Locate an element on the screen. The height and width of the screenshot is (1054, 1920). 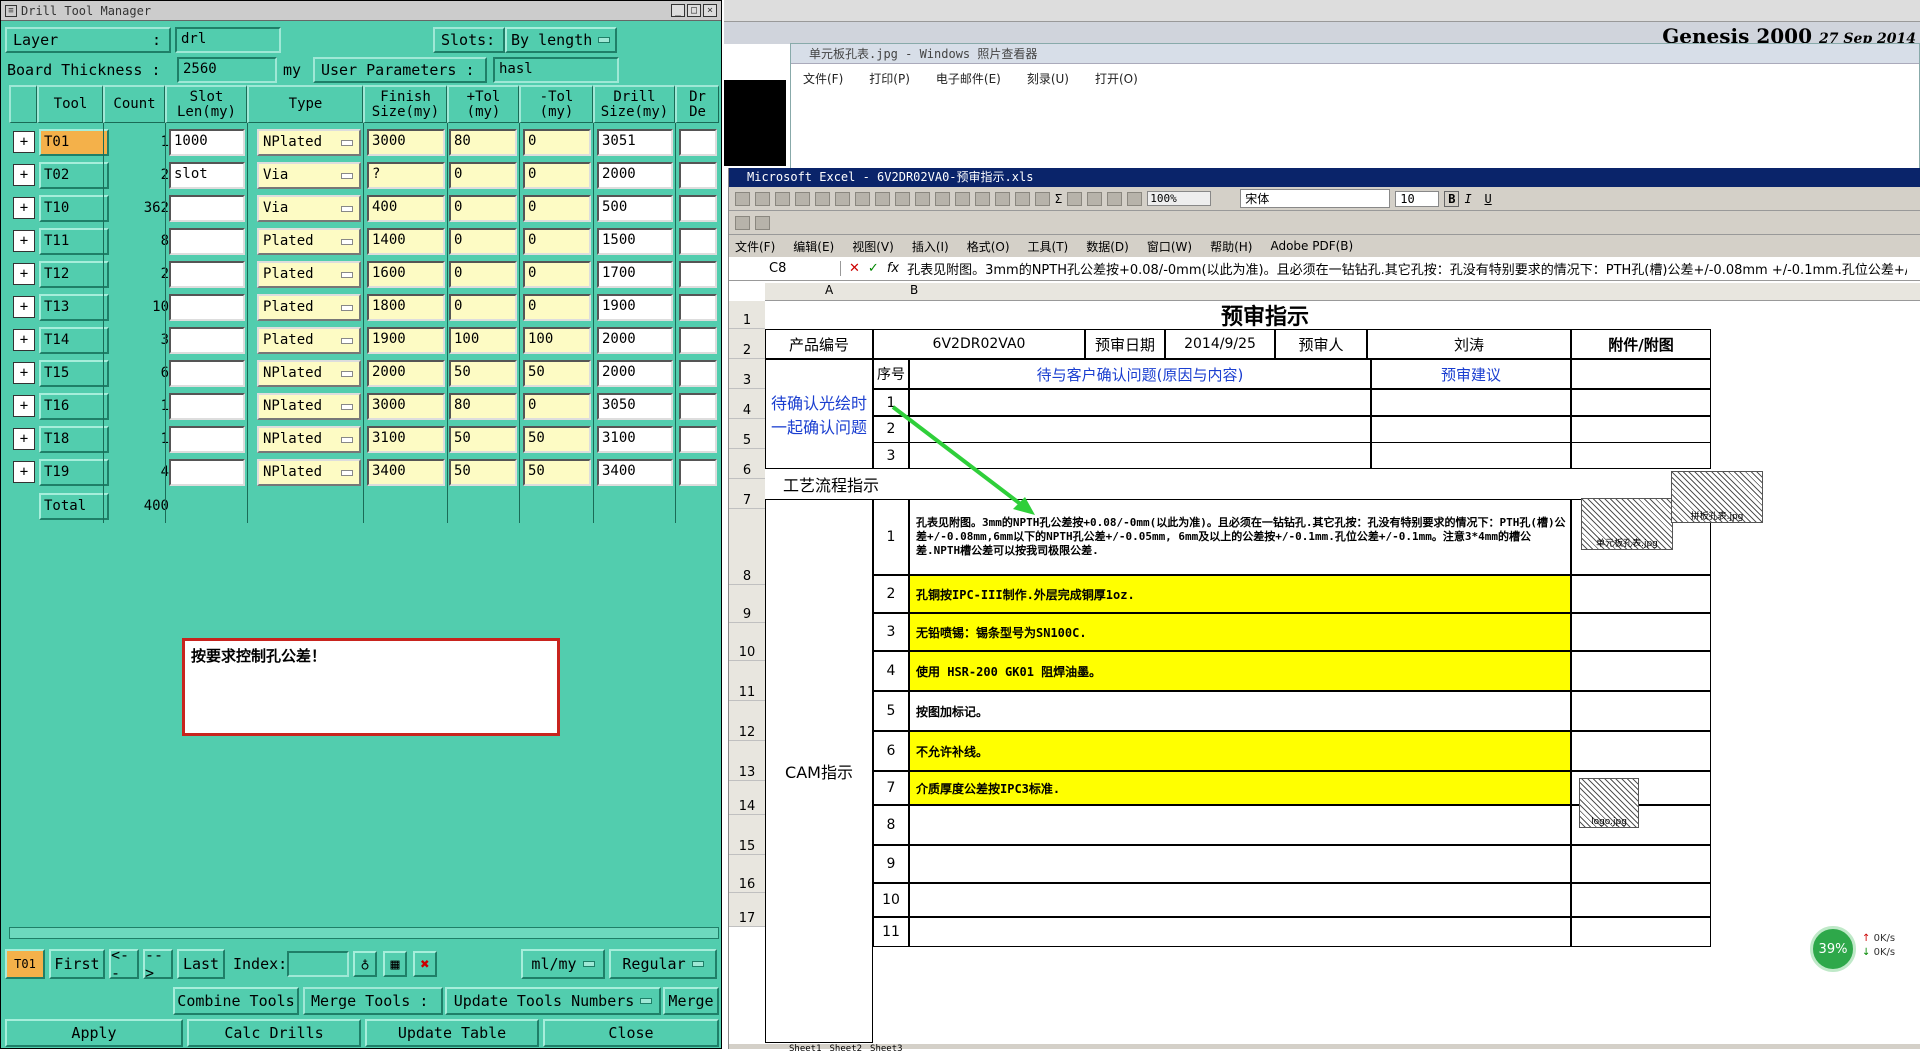
cam-instruction: 无铅喷锡：锡条型号为SN100C. is located at coordinates (1240, 632).